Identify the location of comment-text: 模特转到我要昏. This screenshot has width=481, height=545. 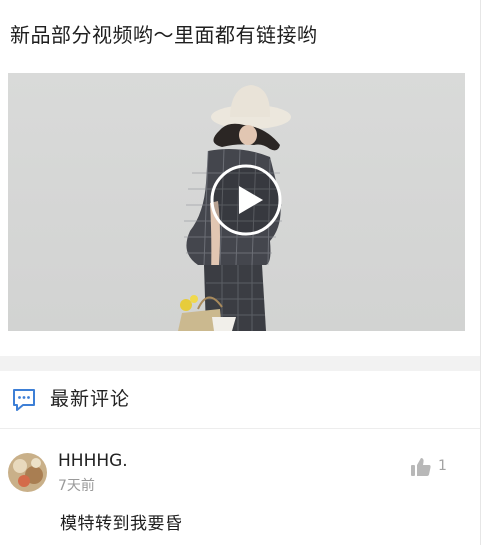
(121, 524).